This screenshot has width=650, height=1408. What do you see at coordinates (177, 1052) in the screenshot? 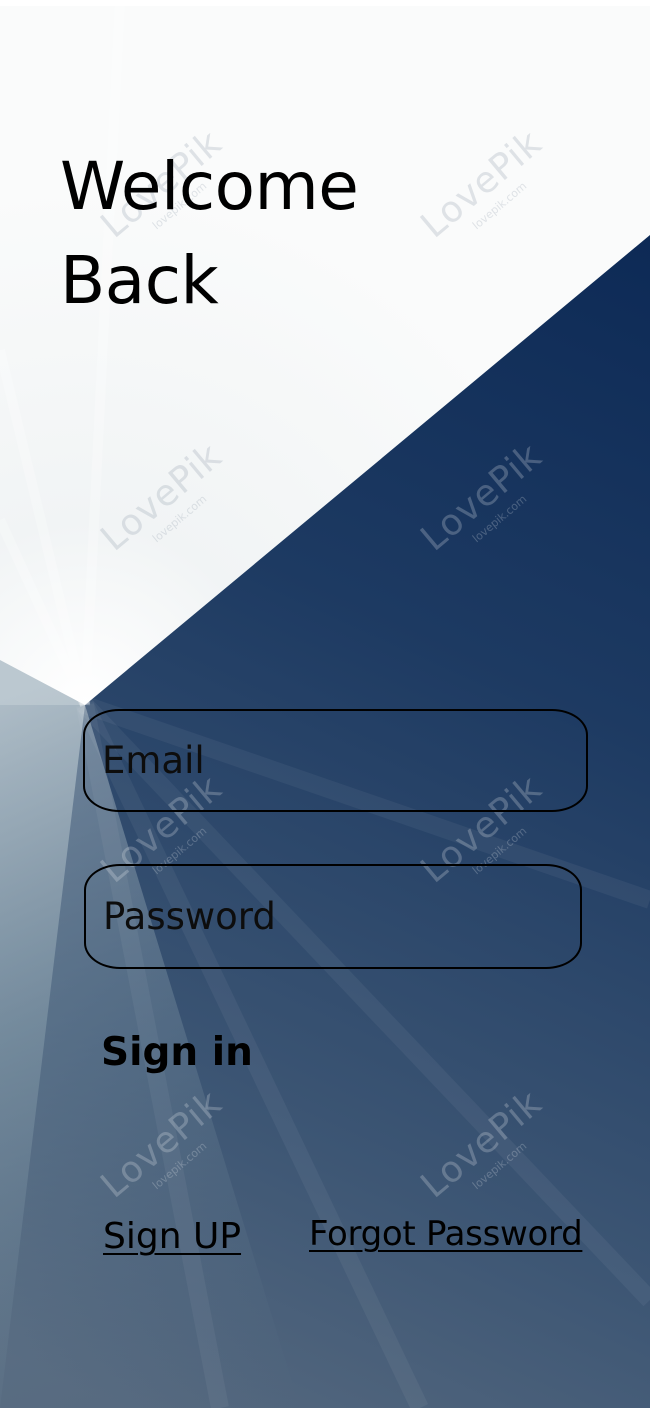
I see `sign-in-button: Sign in` at bounding box center [177, 1052].